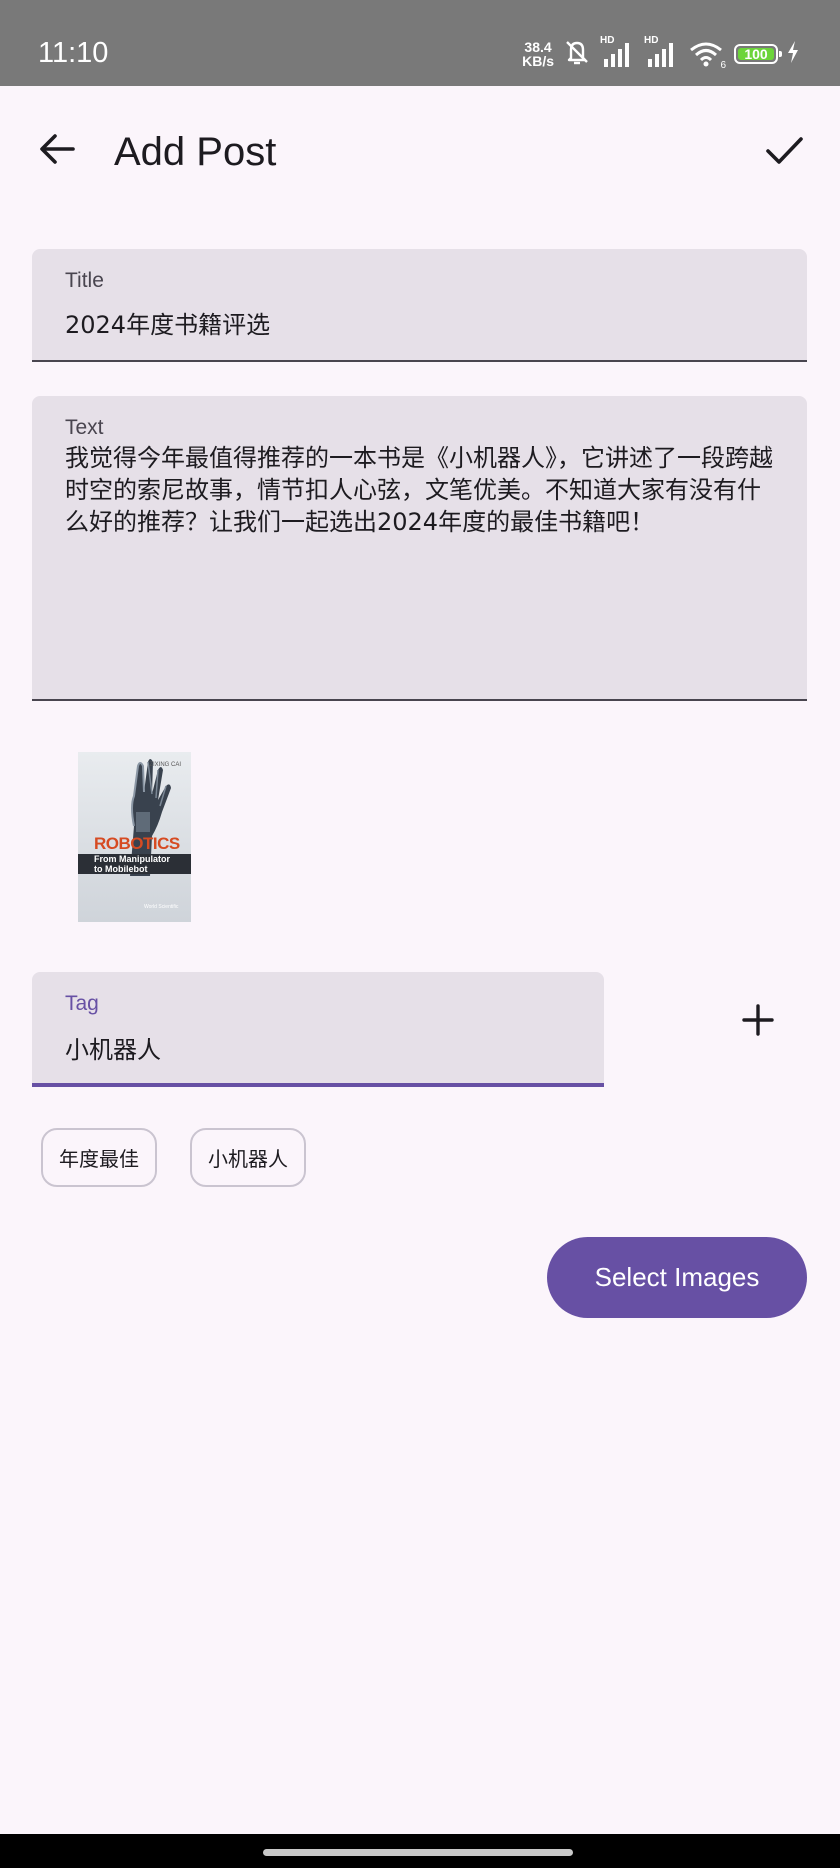 Image resolution: width=840 pixels, height=1868 pixels. What do you see at coordinates (161, 907) in the screenshot?
I see `cover-publisher: World Scientific` at bounding box center [161, 907].